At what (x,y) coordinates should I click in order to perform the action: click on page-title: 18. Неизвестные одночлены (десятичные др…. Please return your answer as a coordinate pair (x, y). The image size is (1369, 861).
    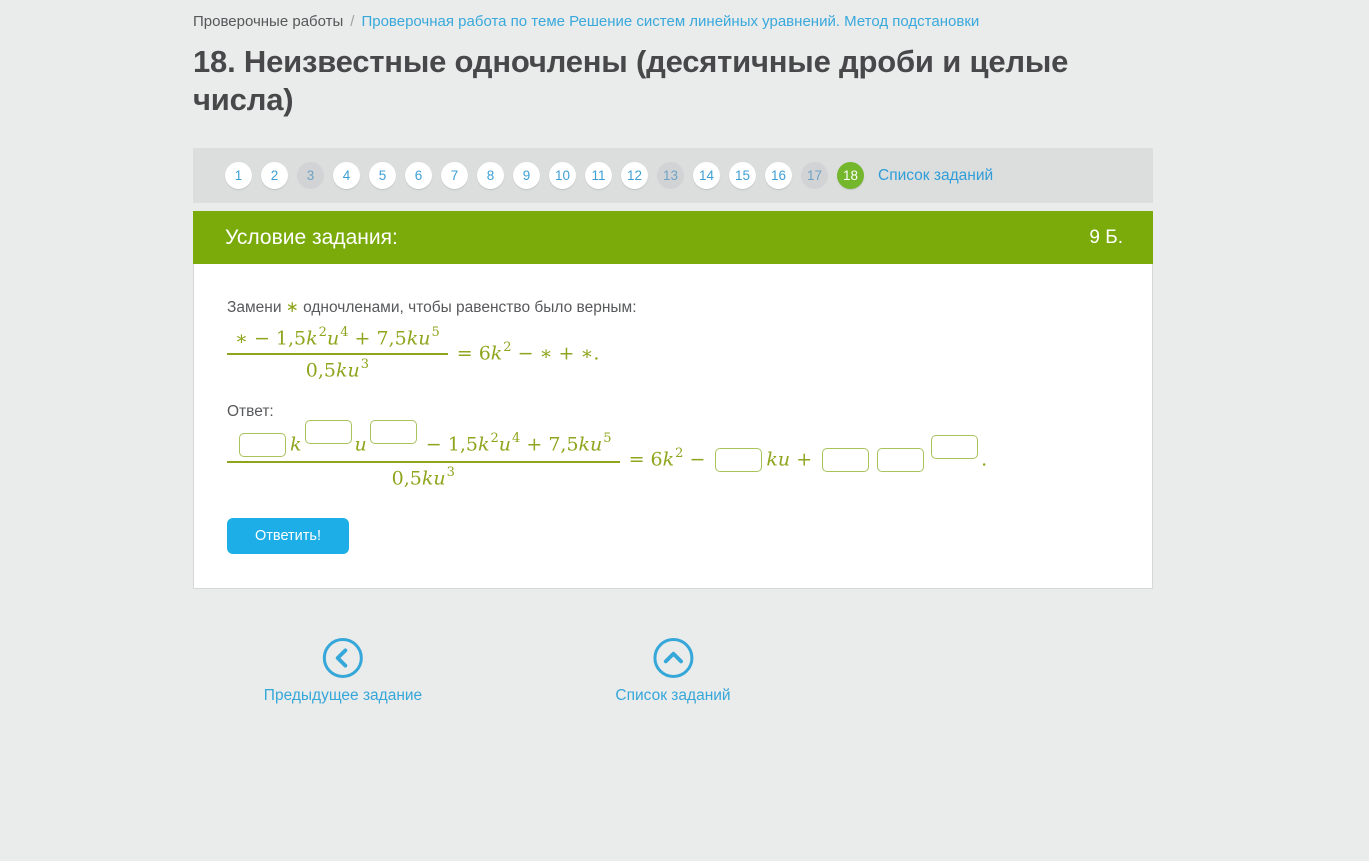
    Looking at the image, I should click on (631, 80).